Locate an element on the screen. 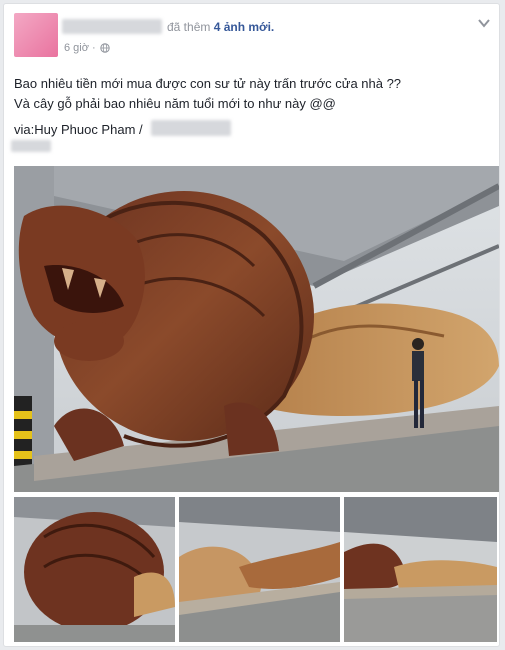  blurred-author-name is located at coordinates (112, 26).